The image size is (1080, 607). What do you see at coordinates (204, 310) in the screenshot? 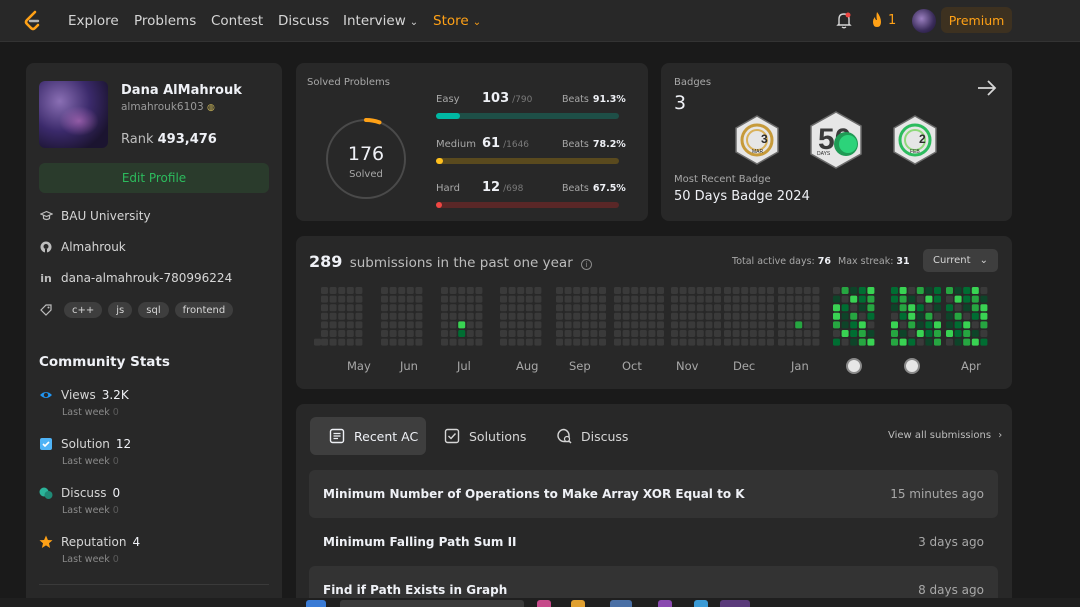
I see `skill-tag: frontend` at bounding box center [204, 310].